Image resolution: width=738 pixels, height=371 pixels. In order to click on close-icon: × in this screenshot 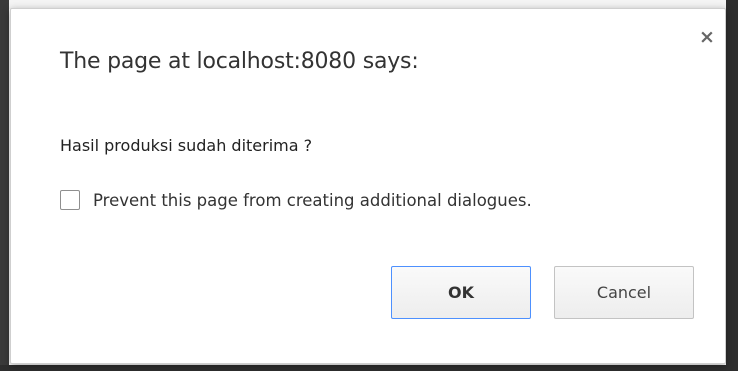, I will do `click(707, 37)`.